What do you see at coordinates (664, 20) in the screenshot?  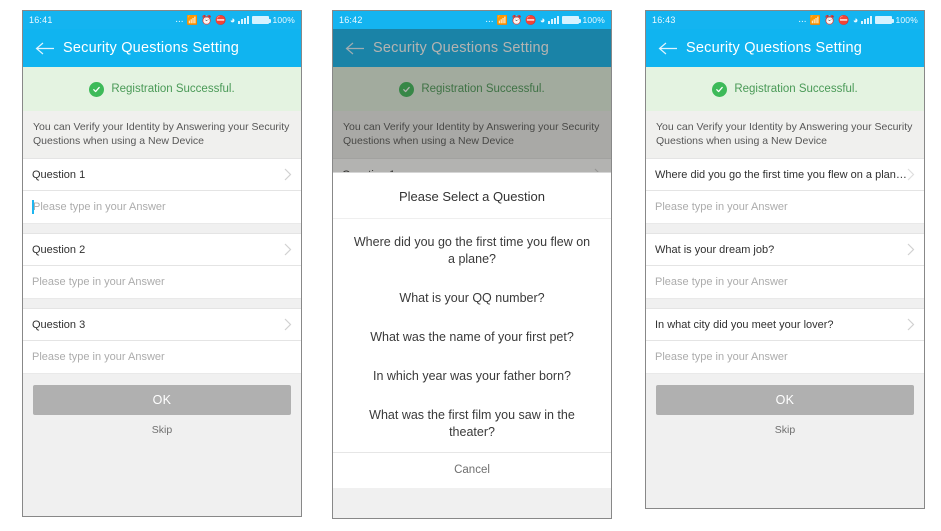 I see `status-time: 16:43` at bounding box center [664, 20].